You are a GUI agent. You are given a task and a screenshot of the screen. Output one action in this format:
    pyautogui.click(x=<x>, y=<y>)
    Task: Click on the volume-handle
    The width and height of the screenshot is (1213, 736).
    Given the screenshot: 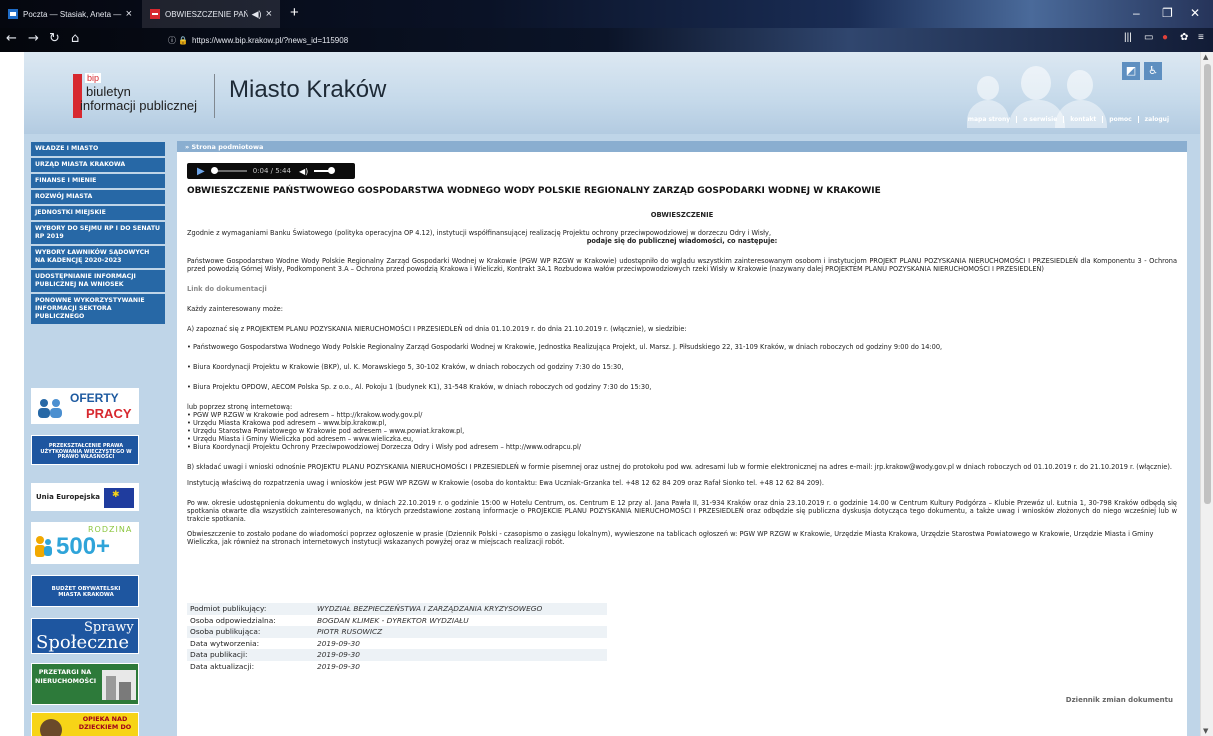 What is the action you would take?
    pyautogui.click(x=332, y=170)
    